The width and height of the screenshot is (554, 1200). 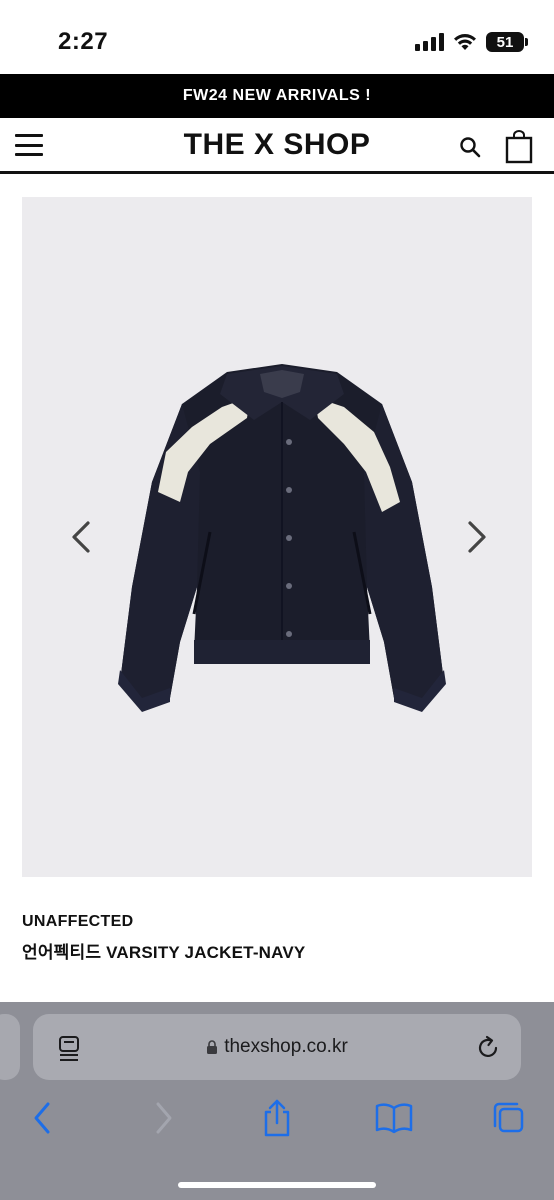 What do you see at coordinates (277, 1185) in the screenshot?
I see `home-indicator` at bounding box center [277, 1185].